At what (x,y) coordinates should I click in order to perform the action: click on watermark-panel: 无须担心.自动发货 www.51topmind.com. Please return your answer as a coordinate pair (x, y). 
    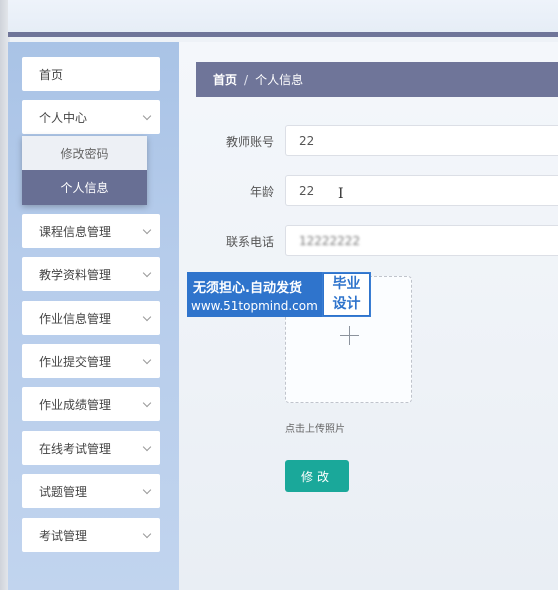
    Looking at the image, I should click on (254, 294).